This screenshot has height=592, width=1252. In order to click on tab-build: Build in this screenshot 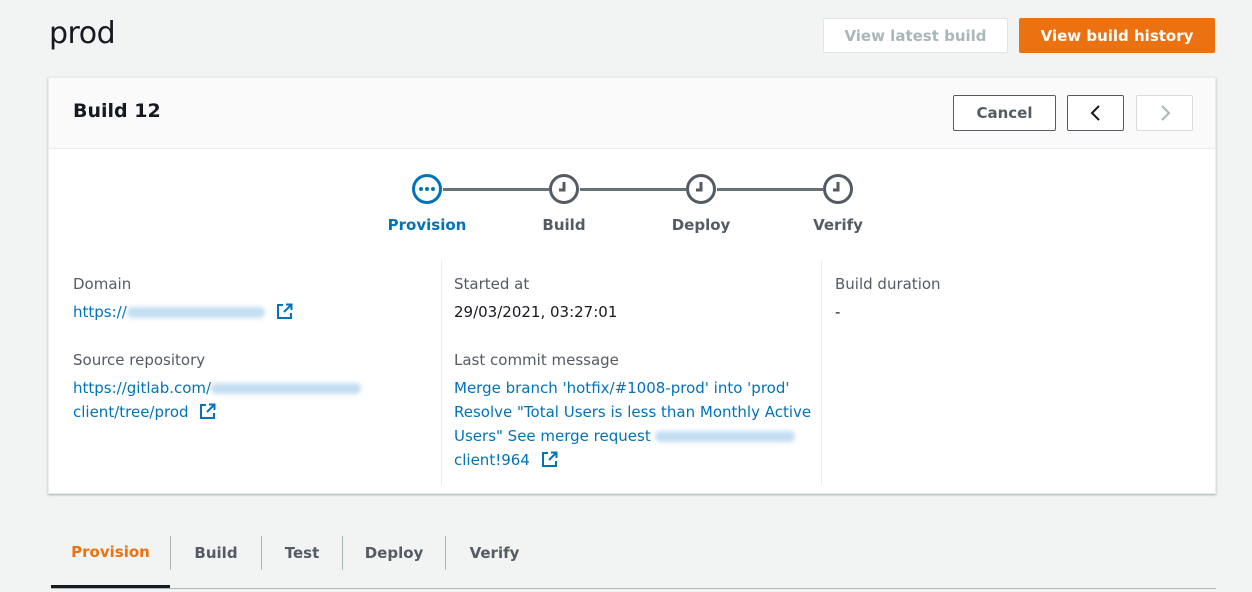, I will do `click(216, 553)`.